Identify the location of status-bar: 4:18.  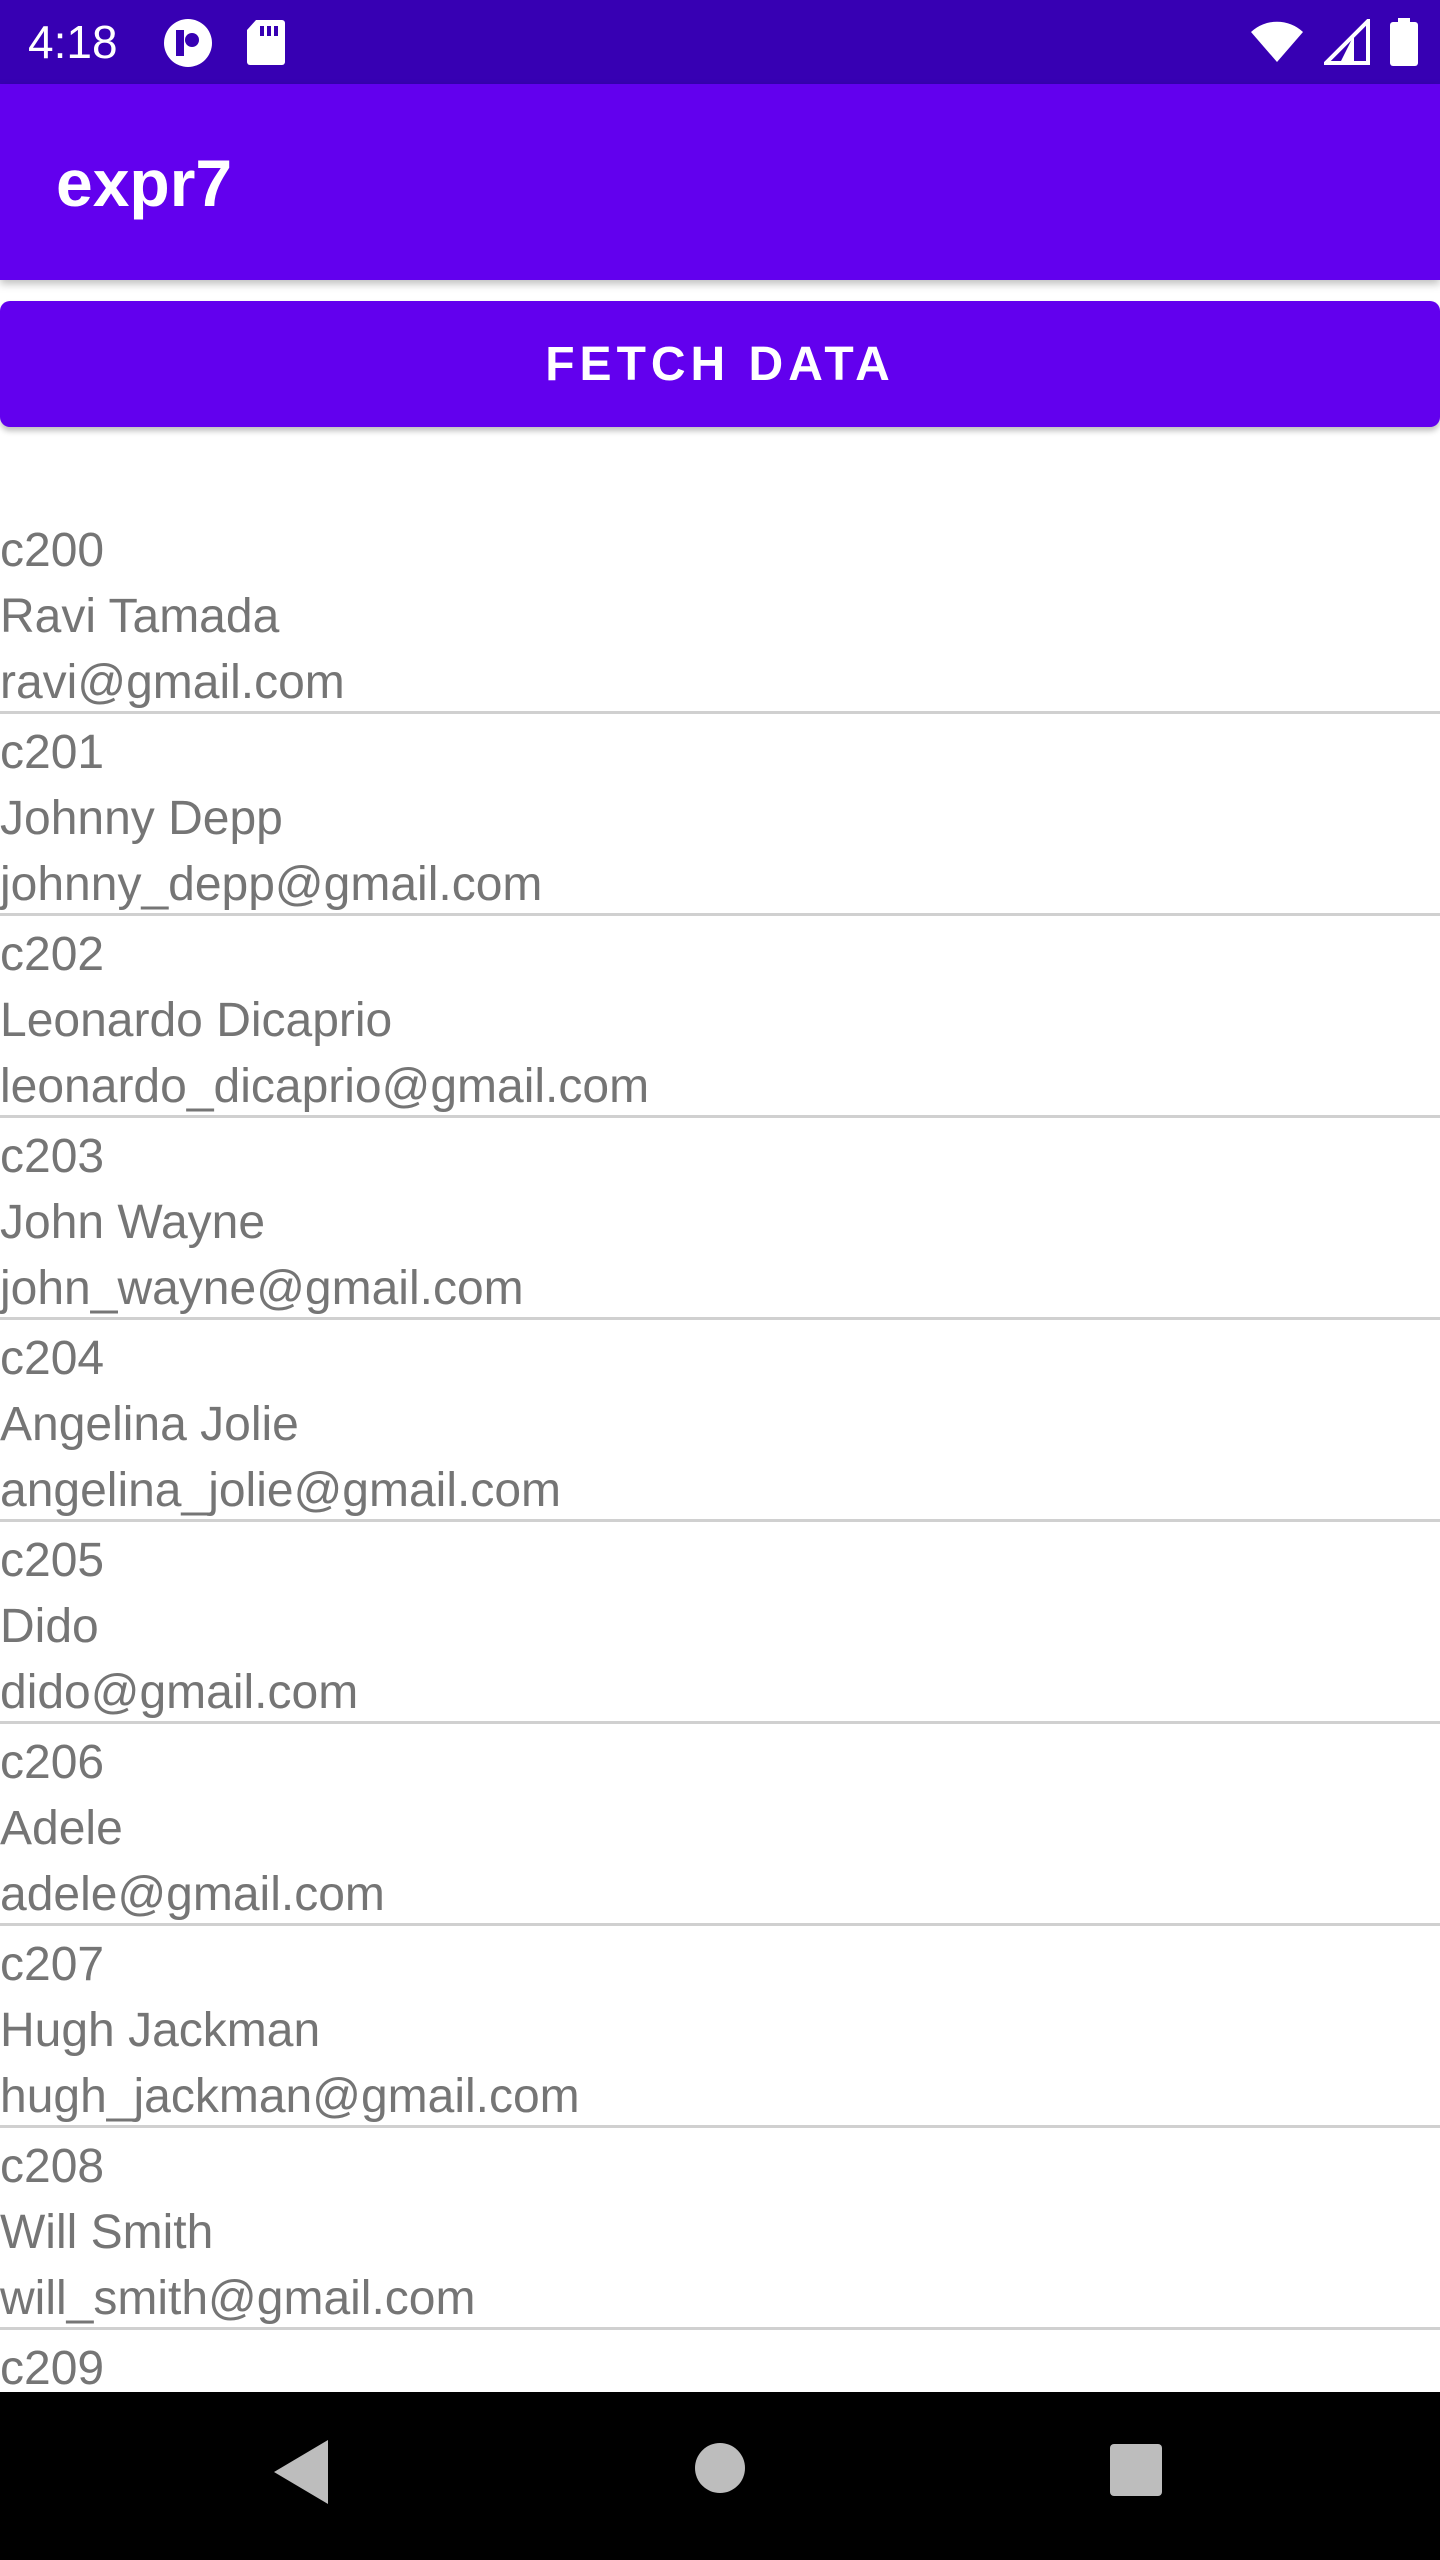
(720, 42).